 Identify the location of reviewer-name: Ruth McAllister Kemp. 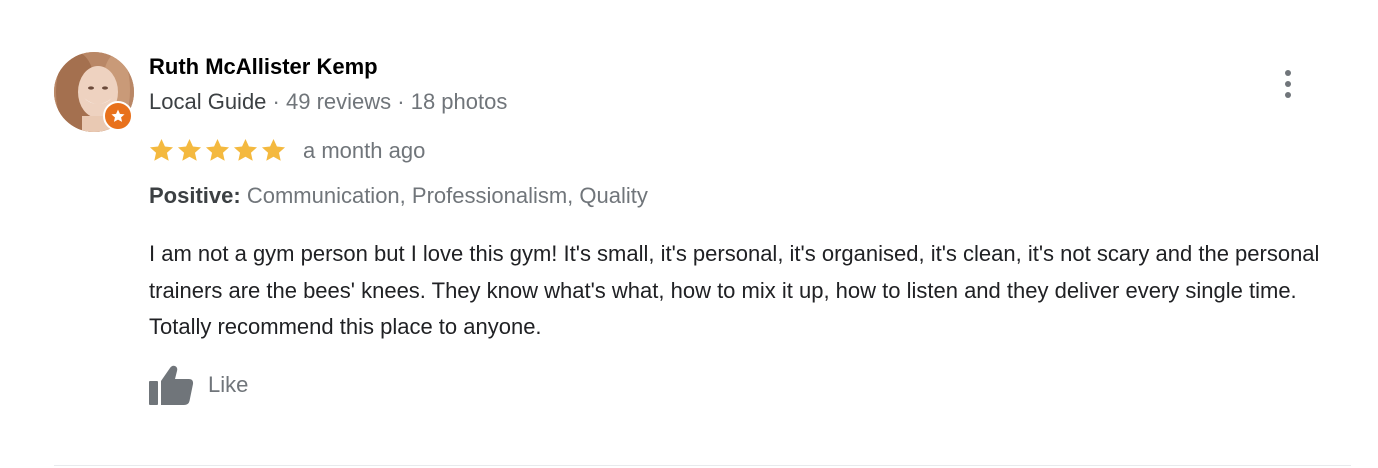
(263, 67).